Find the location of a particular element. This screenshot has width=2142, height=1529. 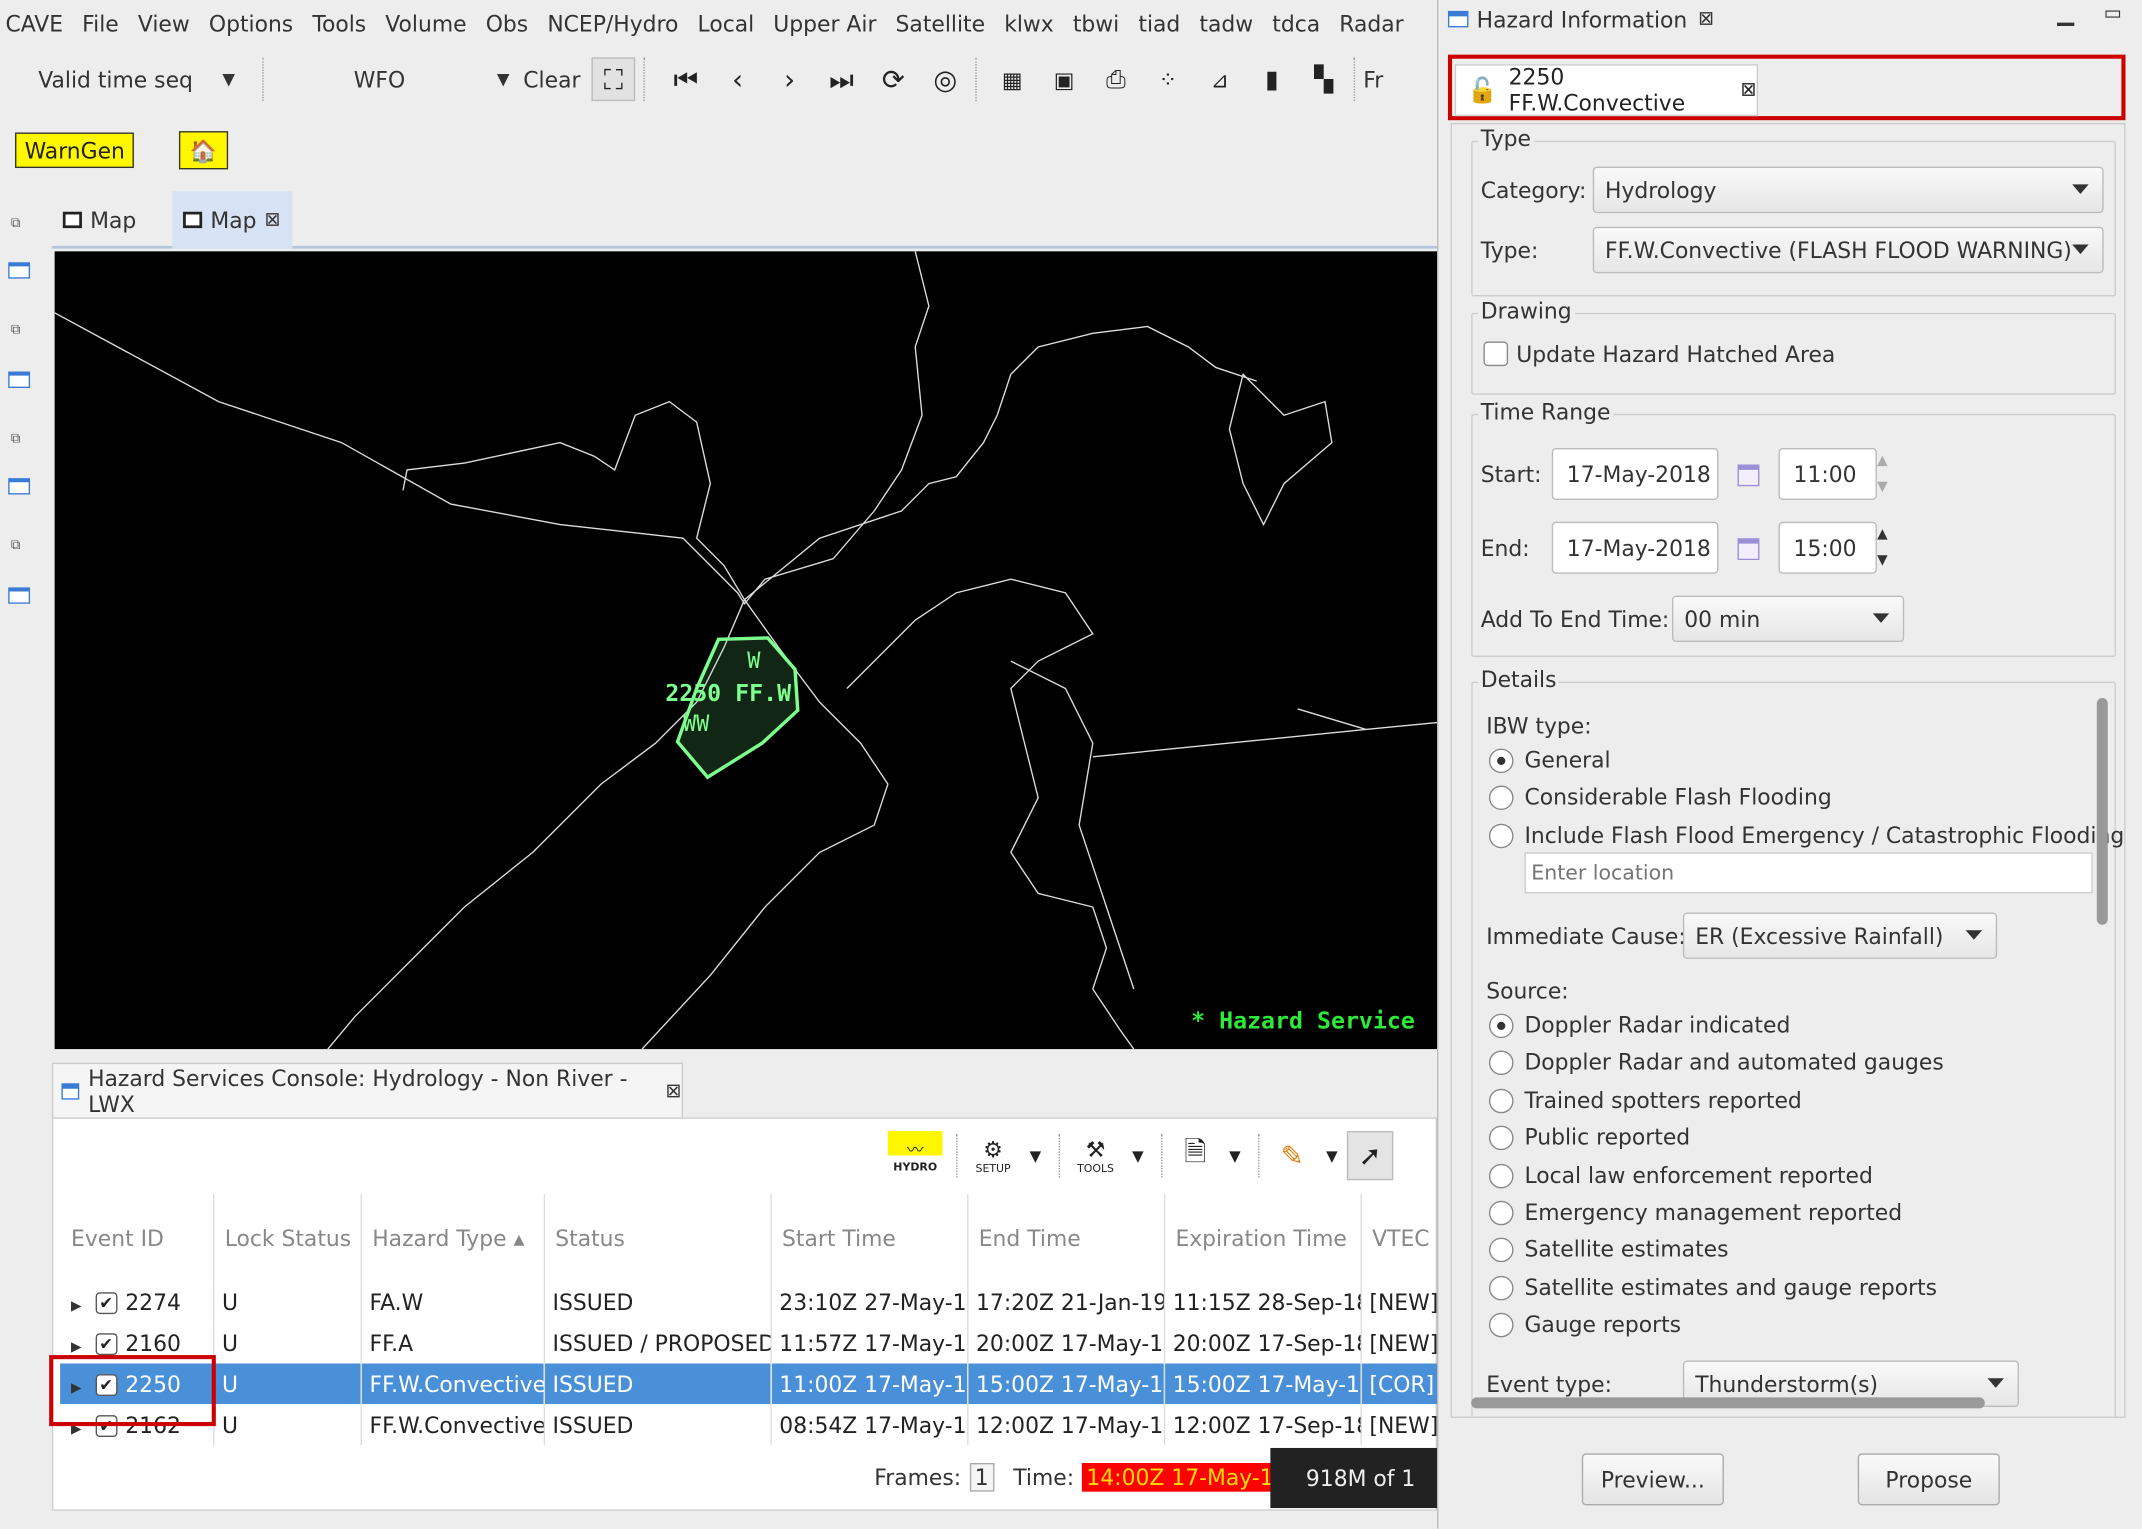

menu-local: Local is located at coordinates (726, 23).